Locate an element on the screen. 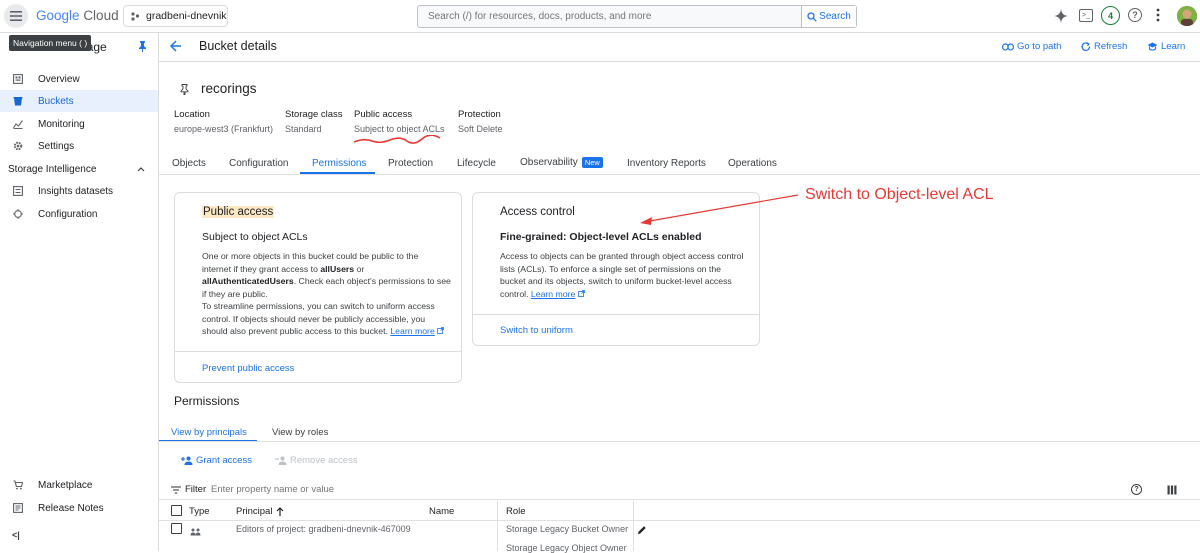  sidebar-item-settings: Settings is located at coordinates (79, 146).